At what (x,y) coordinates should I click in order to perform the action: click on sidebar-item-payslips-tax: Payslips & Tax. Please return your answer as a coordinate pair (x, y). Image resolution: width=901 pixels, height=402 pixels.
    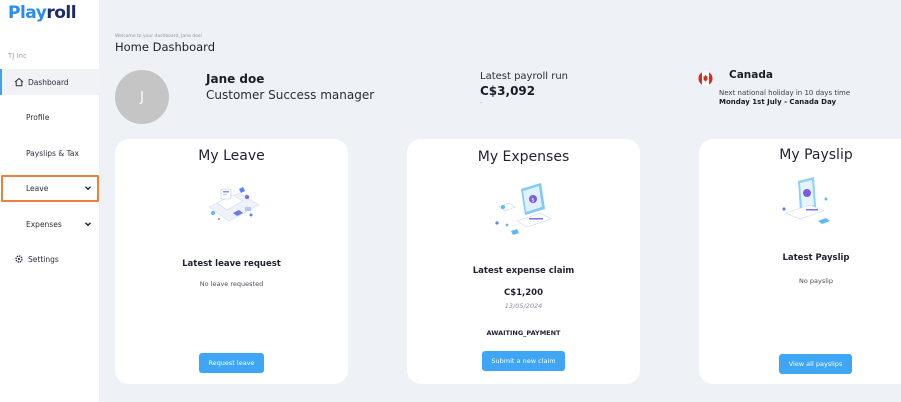
    Looking at the image, I should click on (50, 153).